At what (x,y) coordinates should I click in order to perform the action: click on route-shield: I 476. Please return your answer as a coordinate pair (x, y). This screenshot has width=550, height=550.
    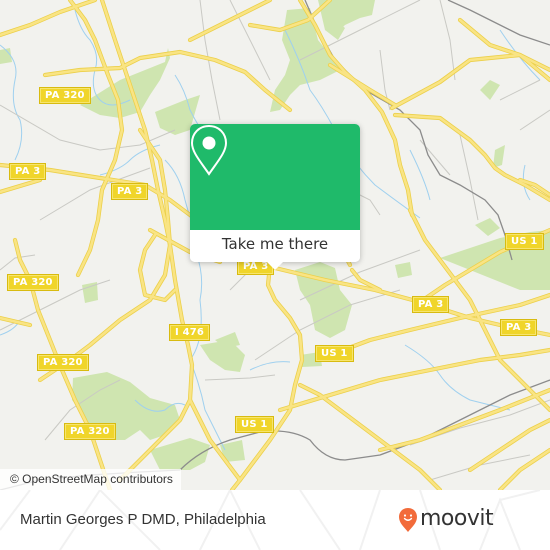
    Looking at the image, I should click on (189, 332).